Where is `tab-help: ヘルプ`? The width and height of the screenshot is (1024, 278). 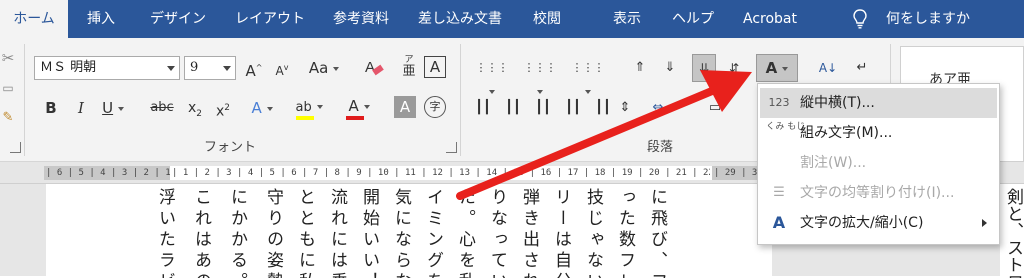
tab-help: ヘルプ is located at coordinates (693, 19).